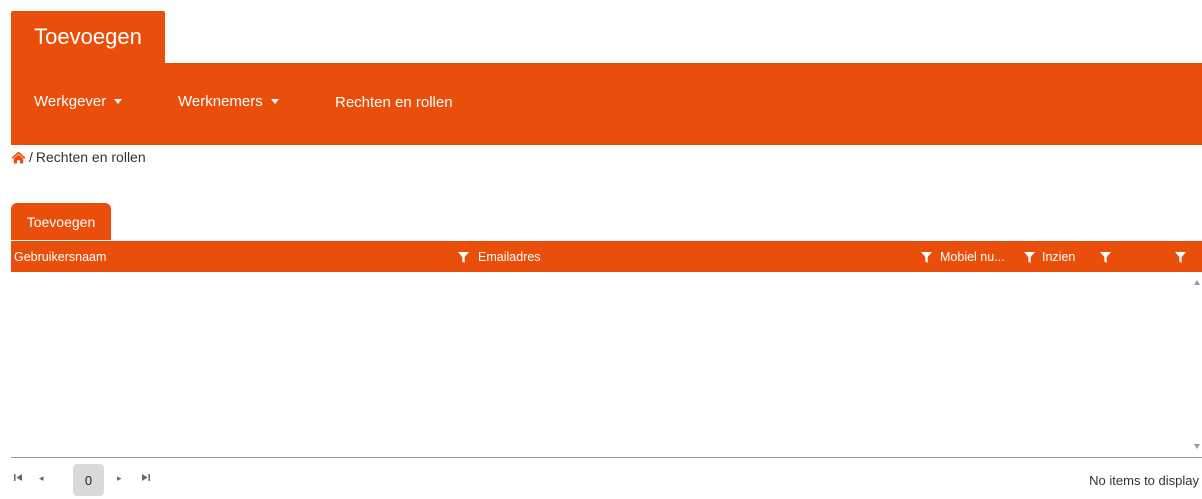 Image resolution: width=1202 pixels, height=499 pixels. I want to click on top-tab-toevoegen: Toevoegen, so click(88, 37).